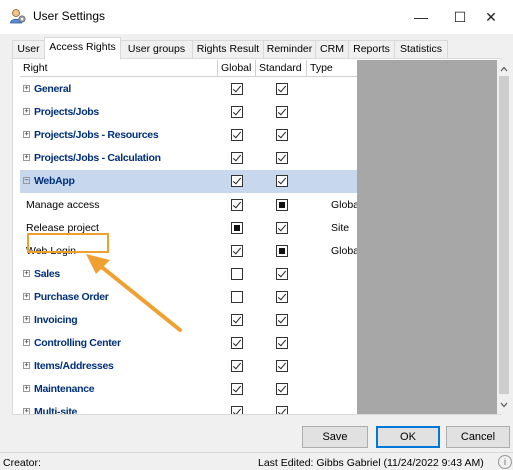 The width and height of the screenshot is (513, 470). What do you see at coordinates (408, 437) in the screenshot?
I see `ok-button: OK` at bounding box center [408, 437].